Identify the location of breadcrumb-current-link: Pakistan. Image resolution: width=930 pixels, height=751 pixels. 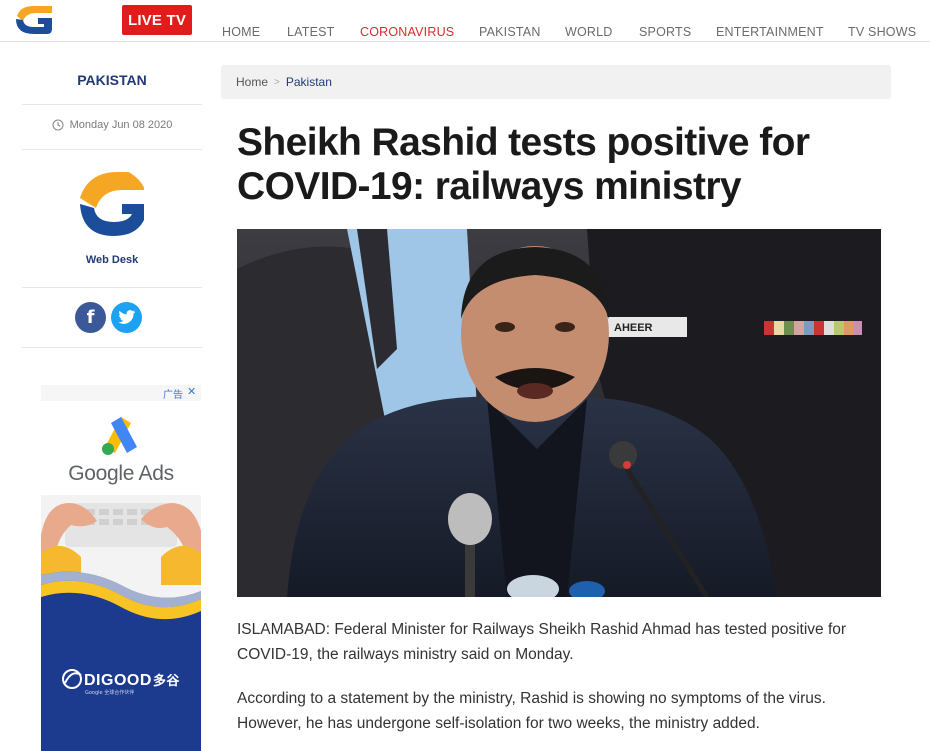
(309, 82).